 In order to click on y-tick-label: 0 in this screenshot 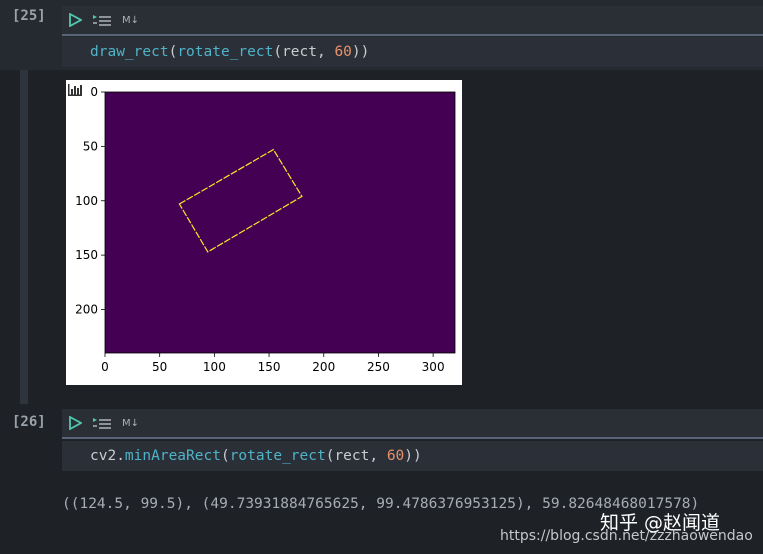, I will do `click(94, 92)`.